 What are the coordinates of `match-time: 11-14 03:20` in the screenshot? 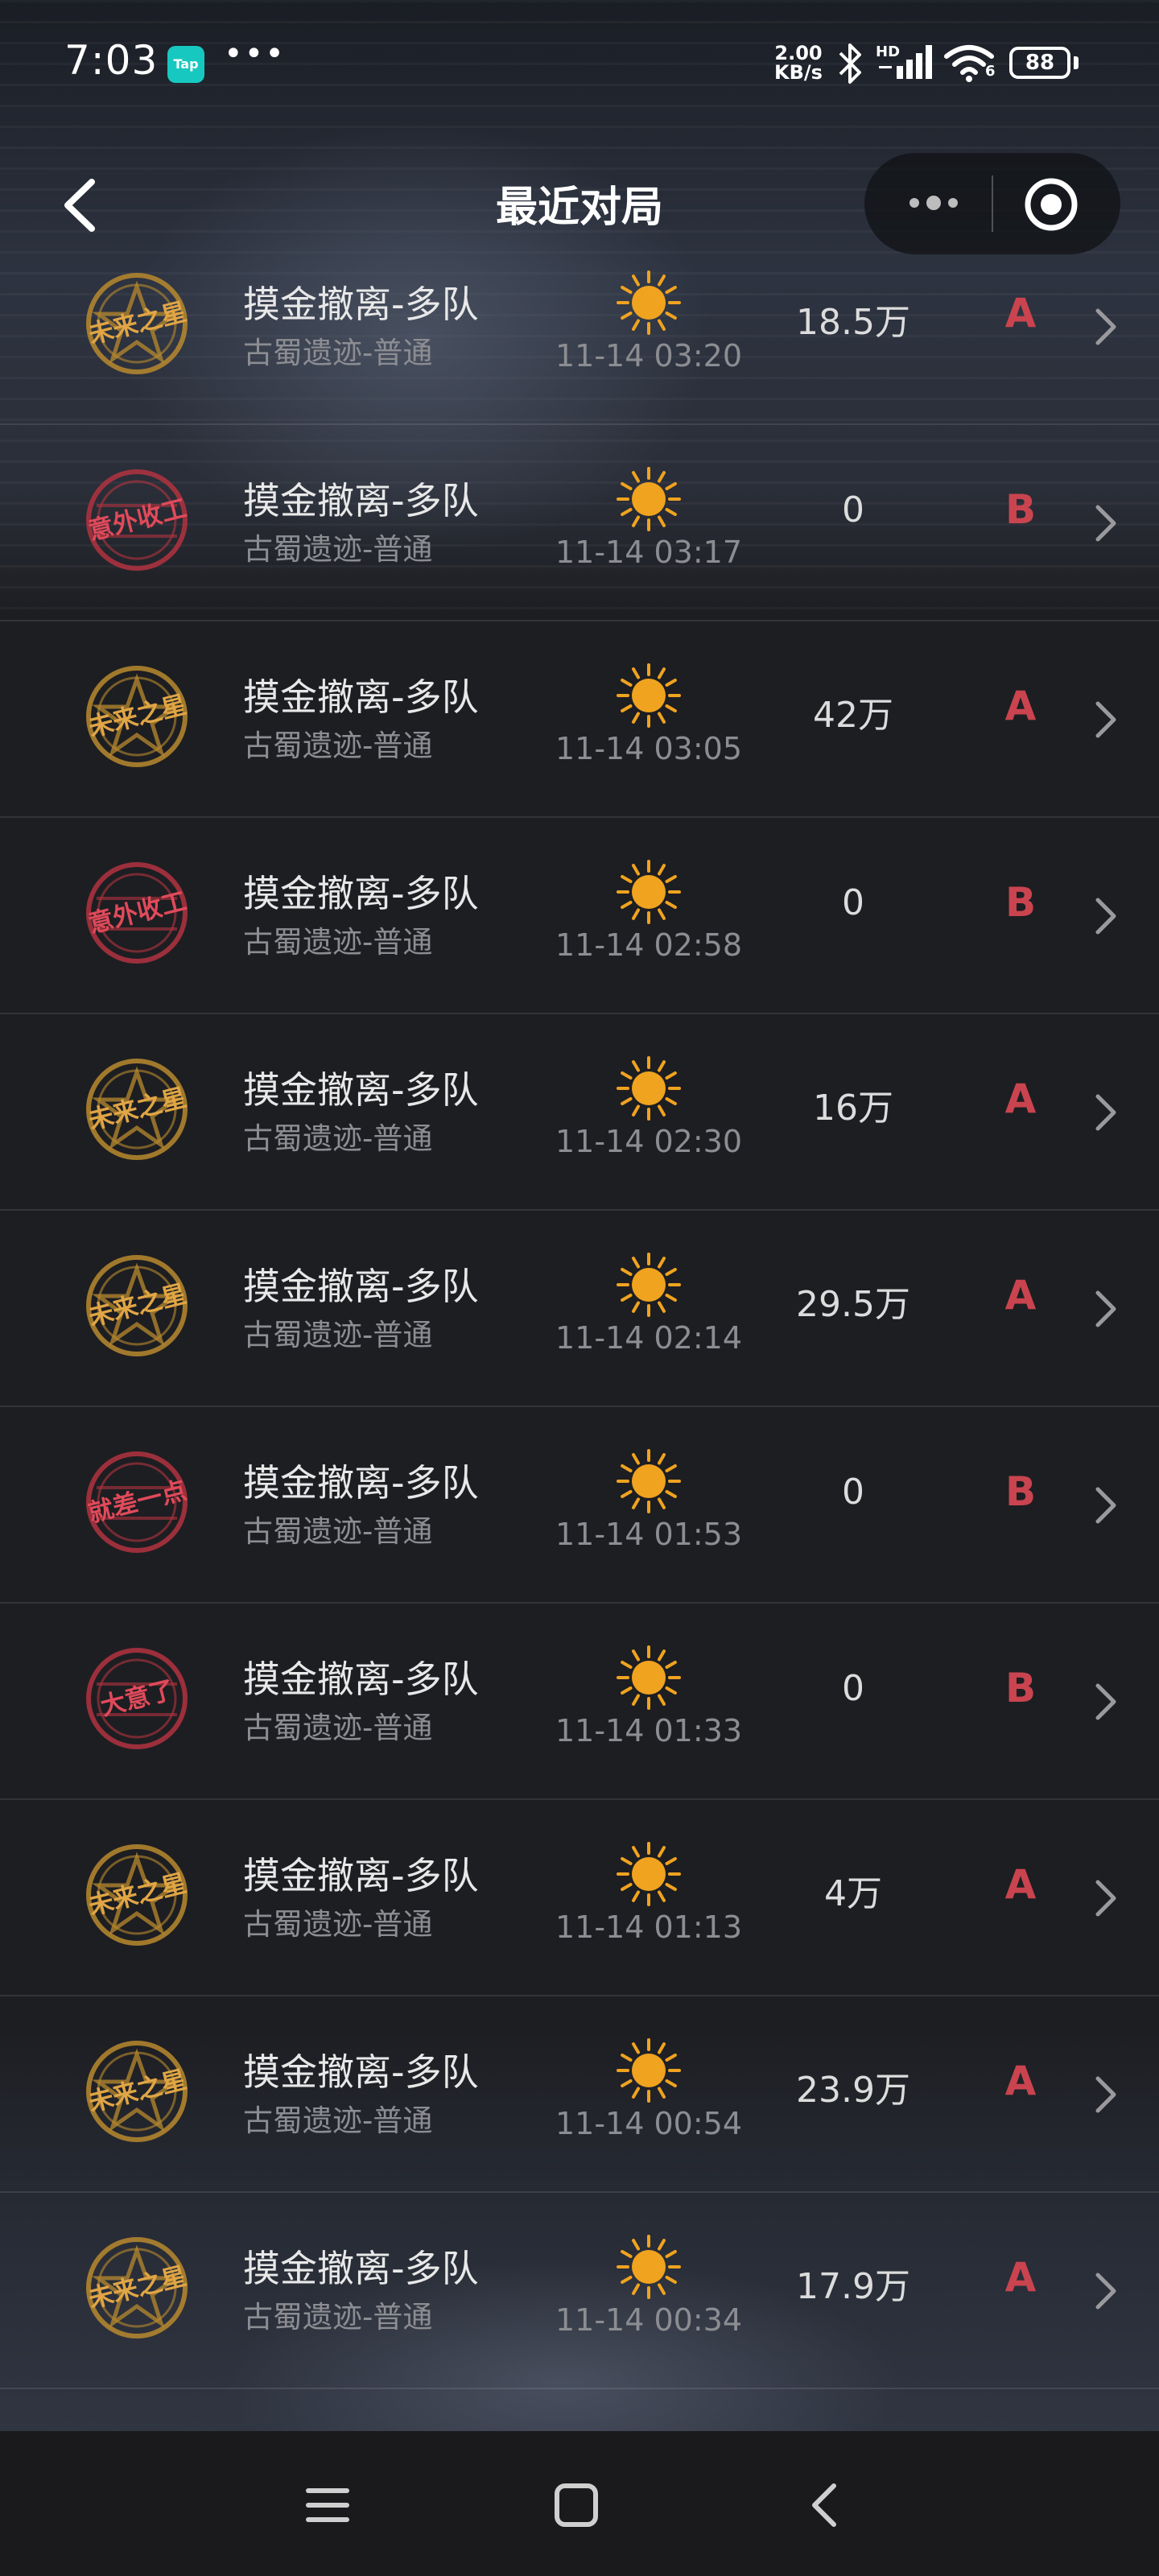 It's located at (648, 356).